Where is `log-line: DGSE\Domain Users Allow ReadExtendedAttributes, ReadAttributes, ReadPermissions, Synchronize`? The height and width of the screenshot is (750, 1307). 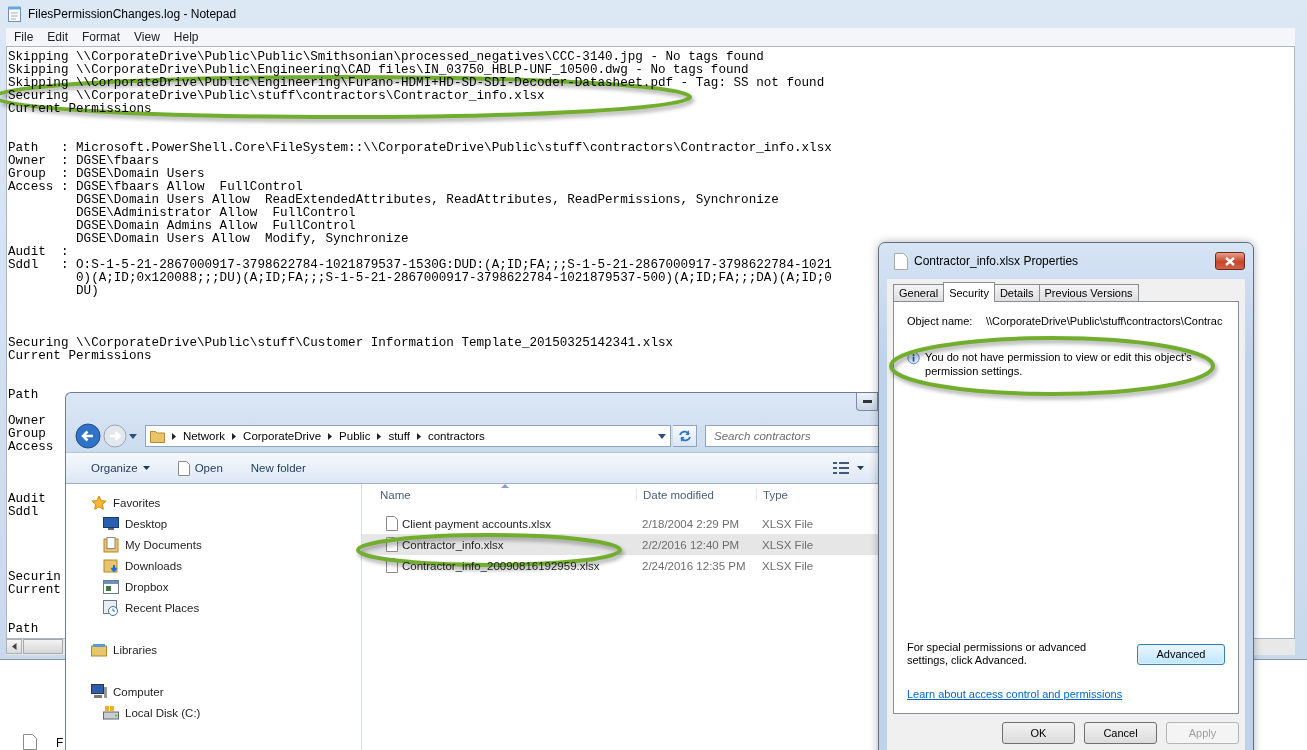 log-line: DGSE\Domain Users Allow ReadExtendedAttributes, ReadAttributes, ReadPermissions, Synchronize is located at coordinates (427, 200).